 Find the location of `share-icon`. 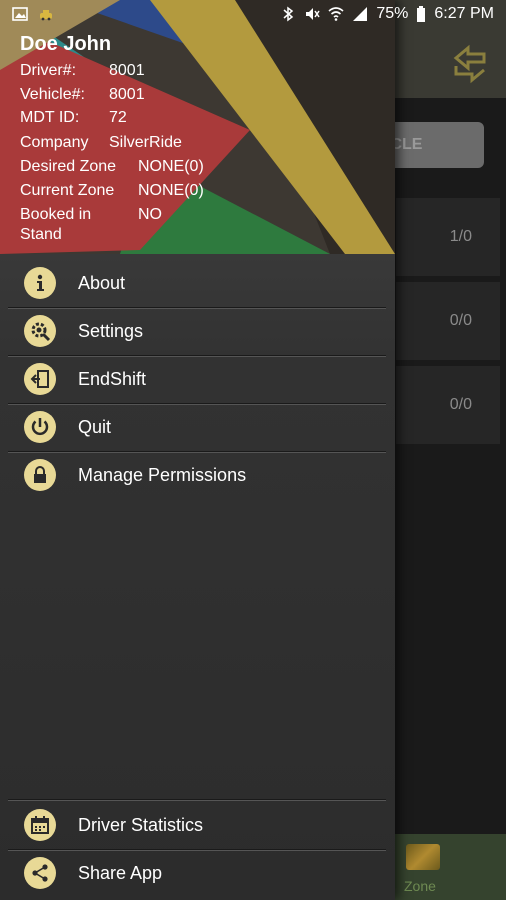

share-icon is located at coordinates (40, 873).